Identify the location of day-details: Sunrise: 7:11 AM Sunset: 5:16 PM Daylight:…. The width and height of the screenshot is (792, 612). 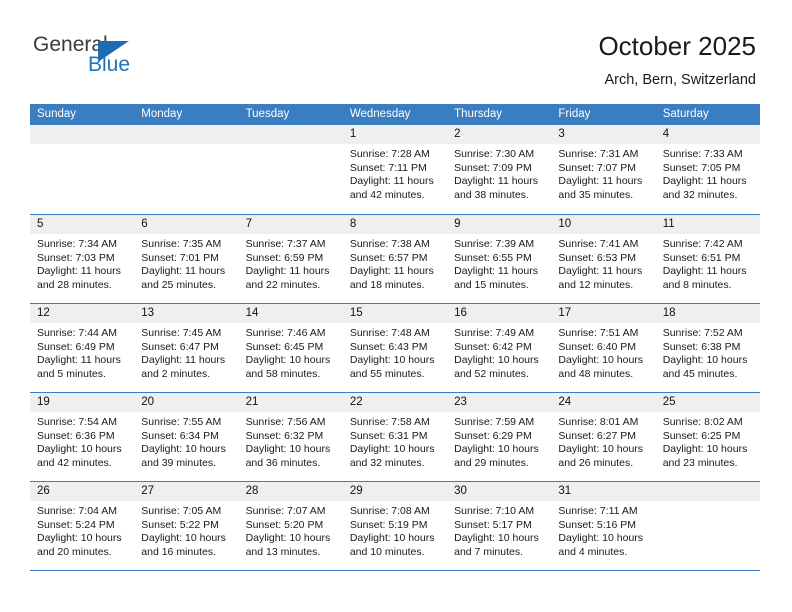
(603, 530).